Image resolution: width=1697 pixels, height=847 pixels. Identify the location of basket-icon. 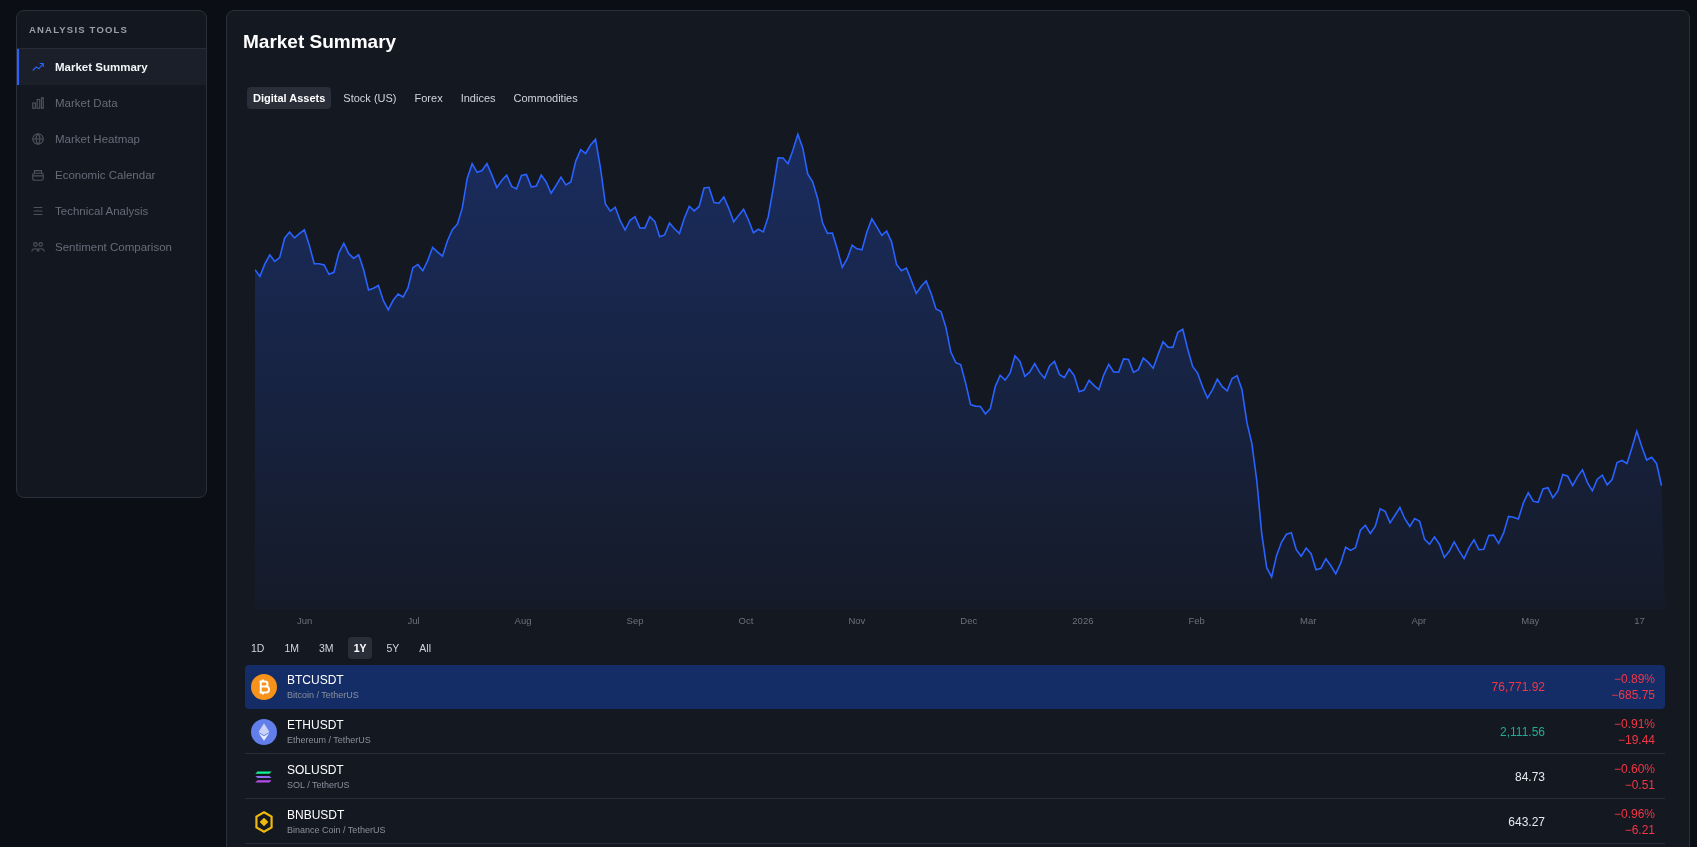
(38, 175).